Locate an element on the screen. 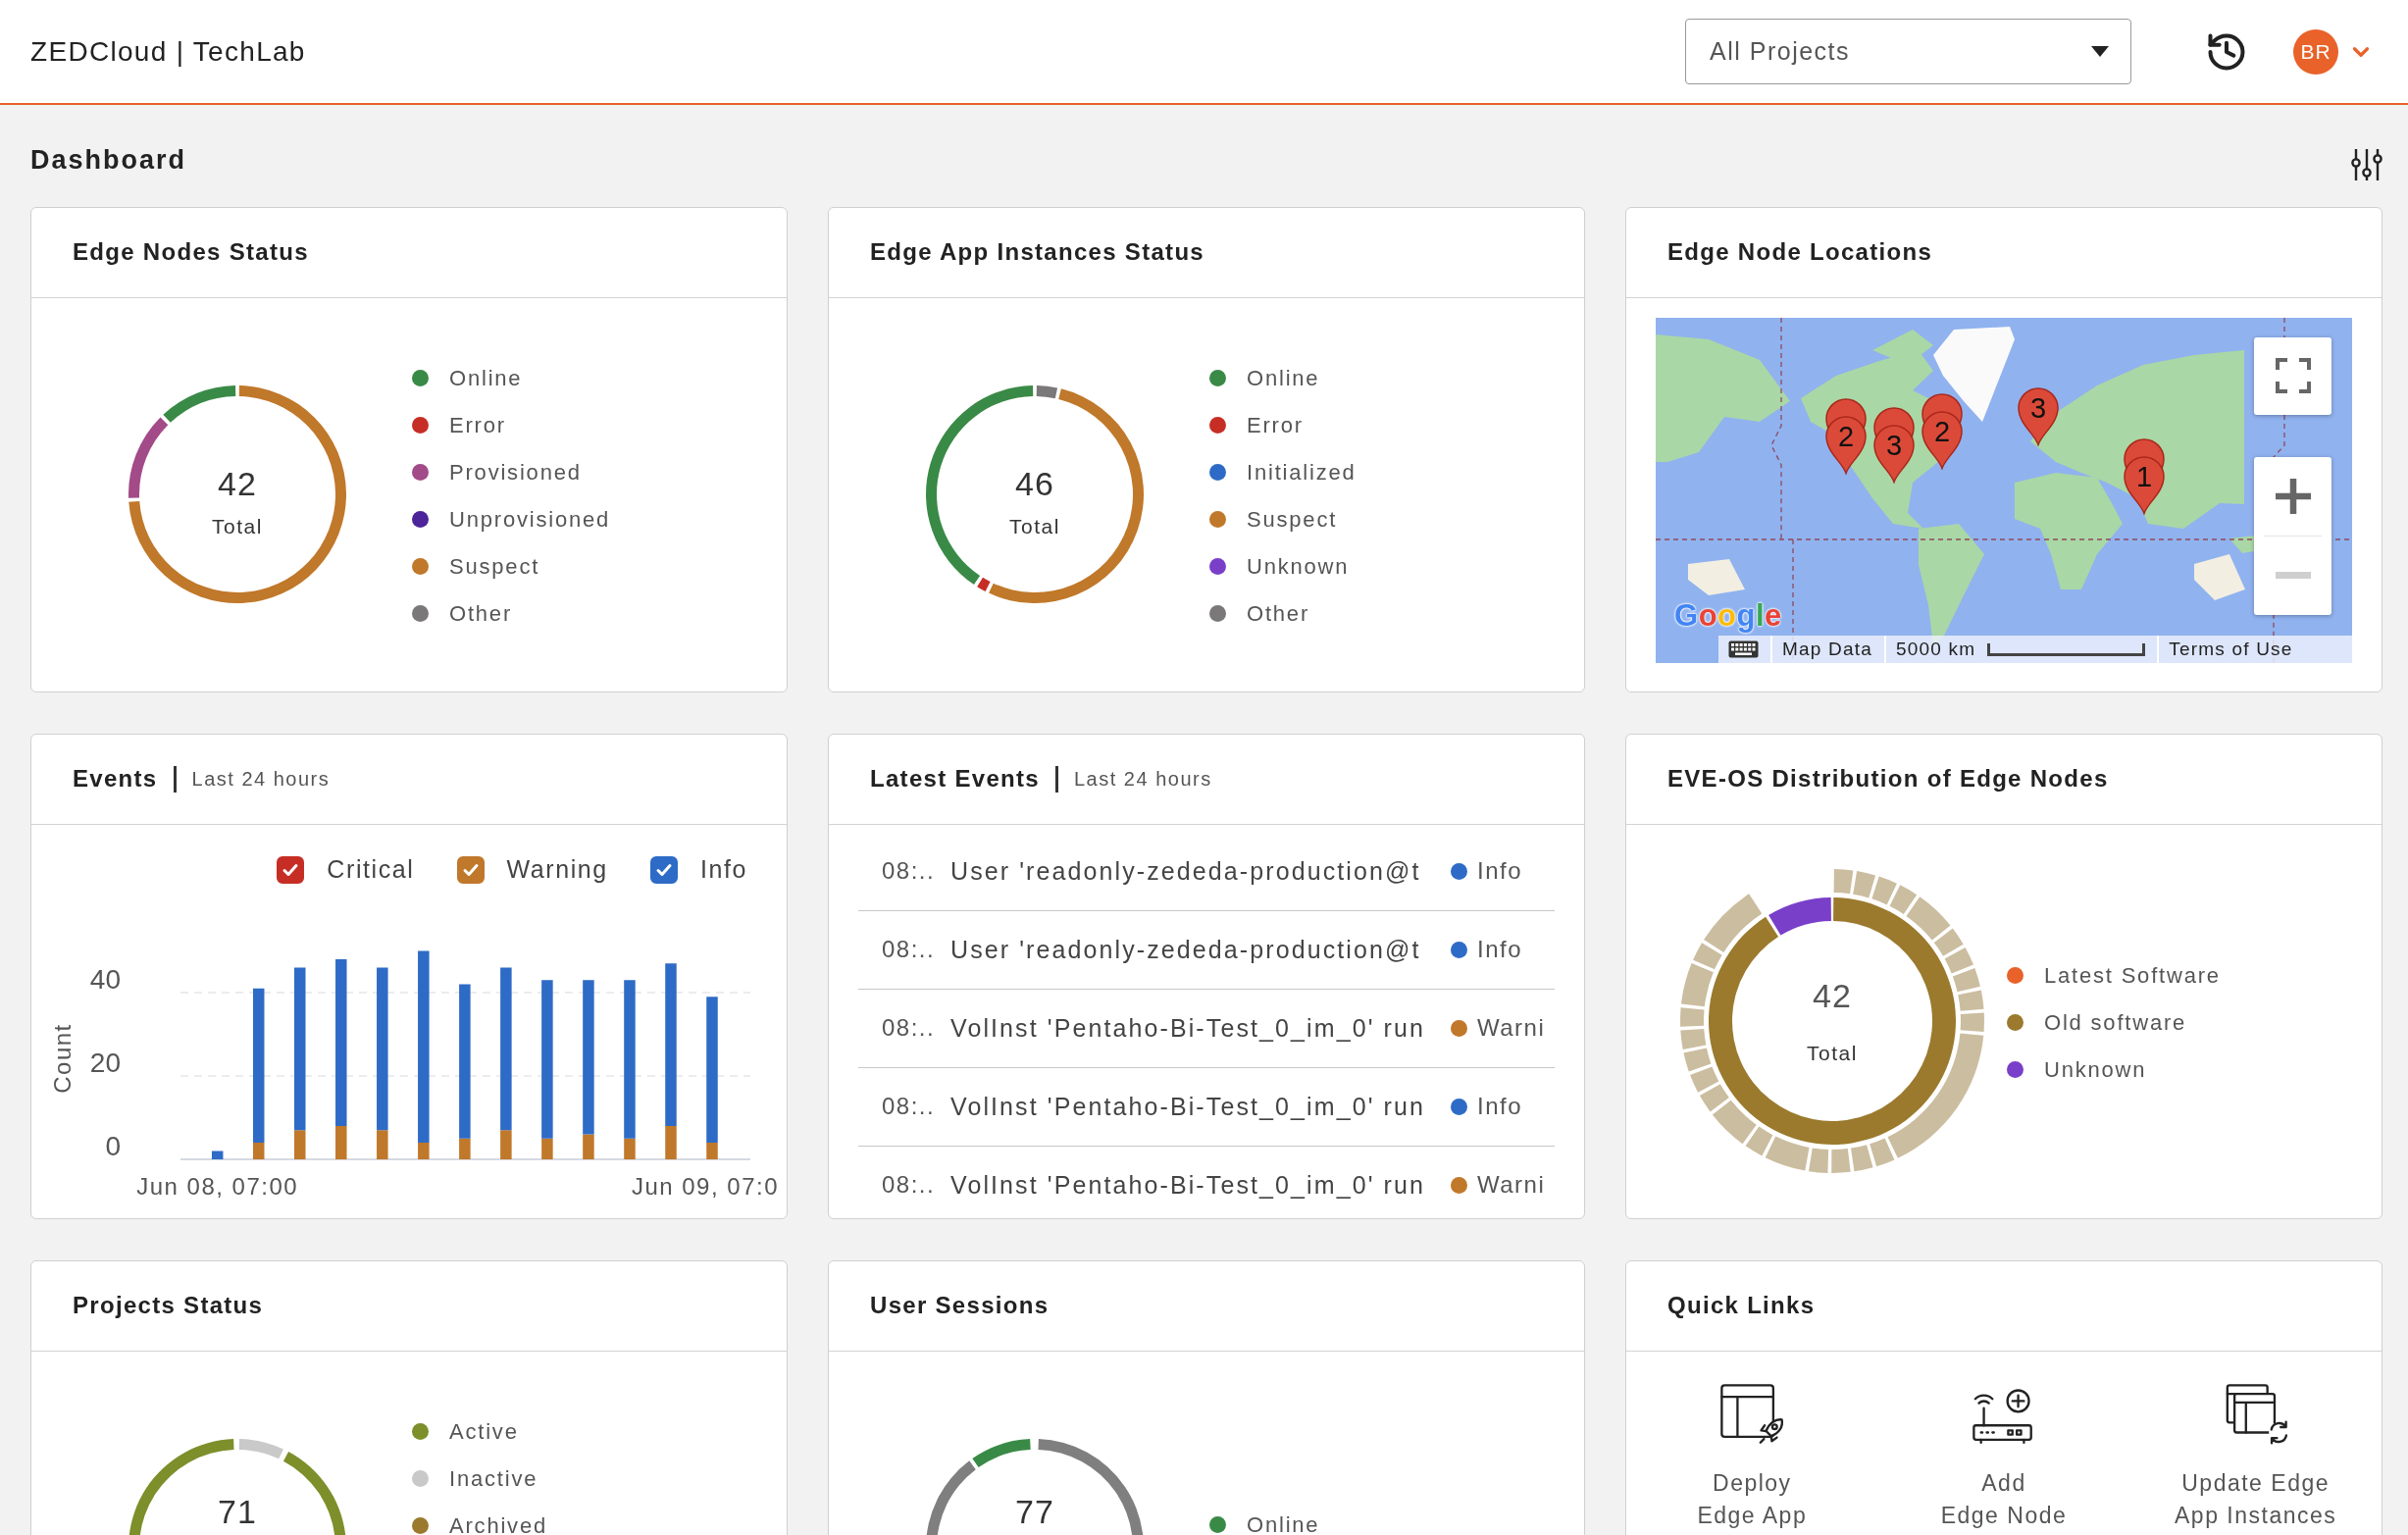  legend-label: Initialized is located at coordinates (1302, 472).